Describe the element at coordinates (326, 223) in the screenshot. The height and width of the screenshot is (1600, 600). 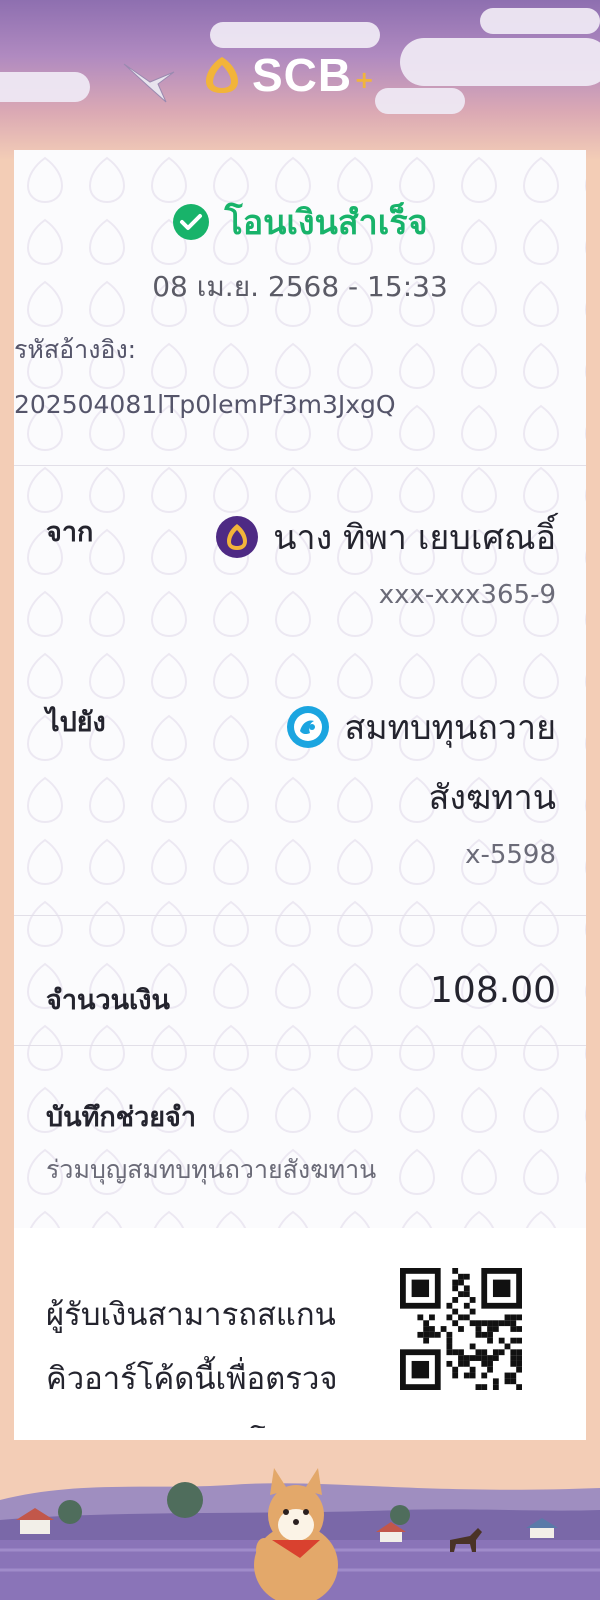
I see `status-text: โอนเงินสำเร็จ` at that location.